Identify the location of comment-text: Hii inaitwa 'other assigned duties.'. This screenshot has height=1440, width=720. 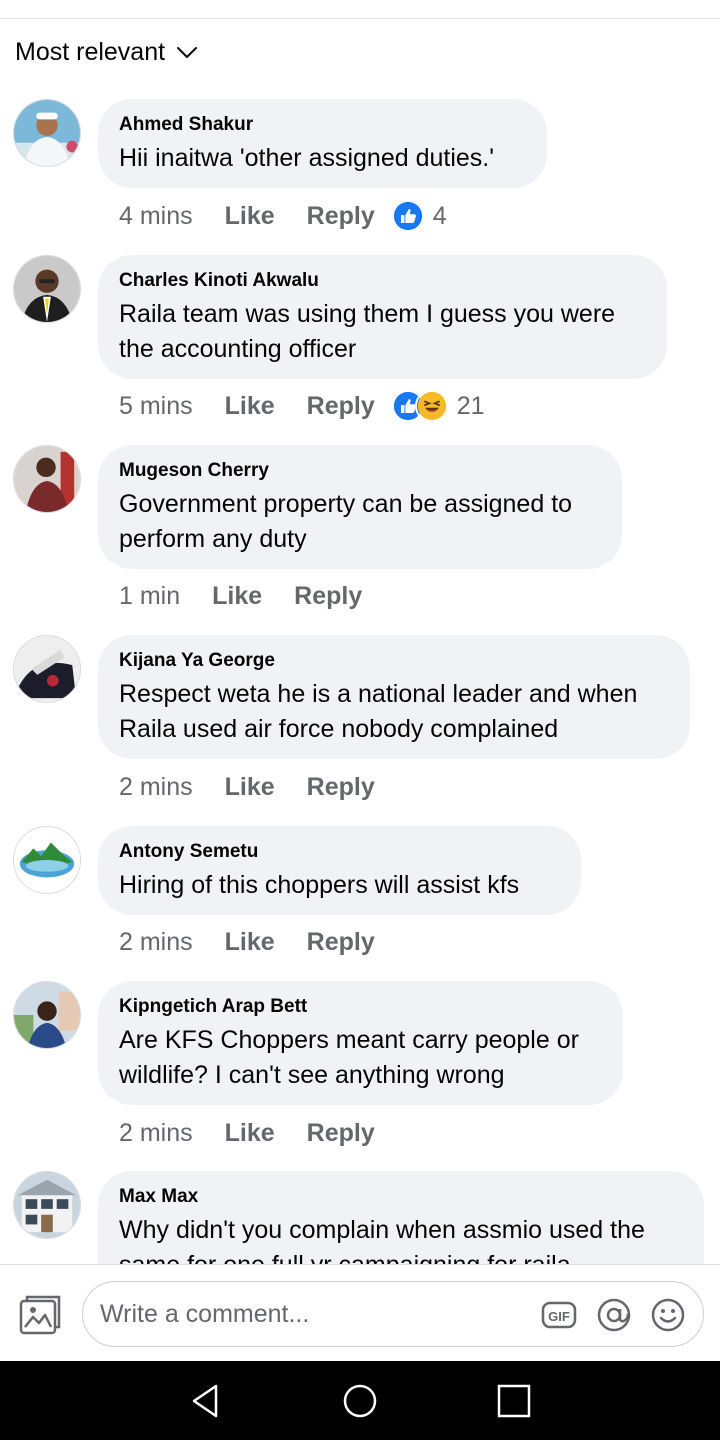
(307, 158).